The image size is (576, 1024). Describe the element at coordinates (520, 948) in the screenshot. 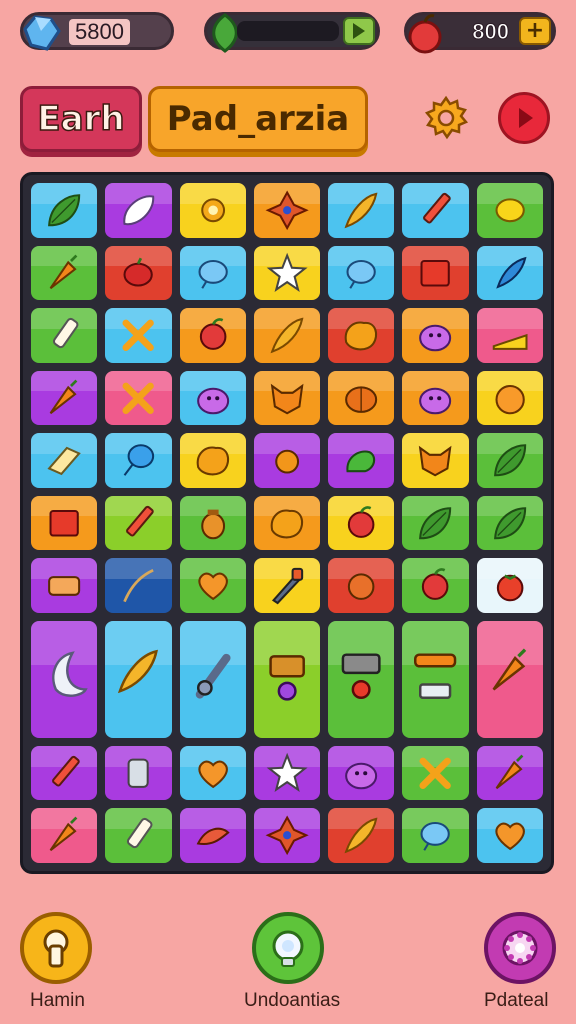

I see `settings-button` at that location.